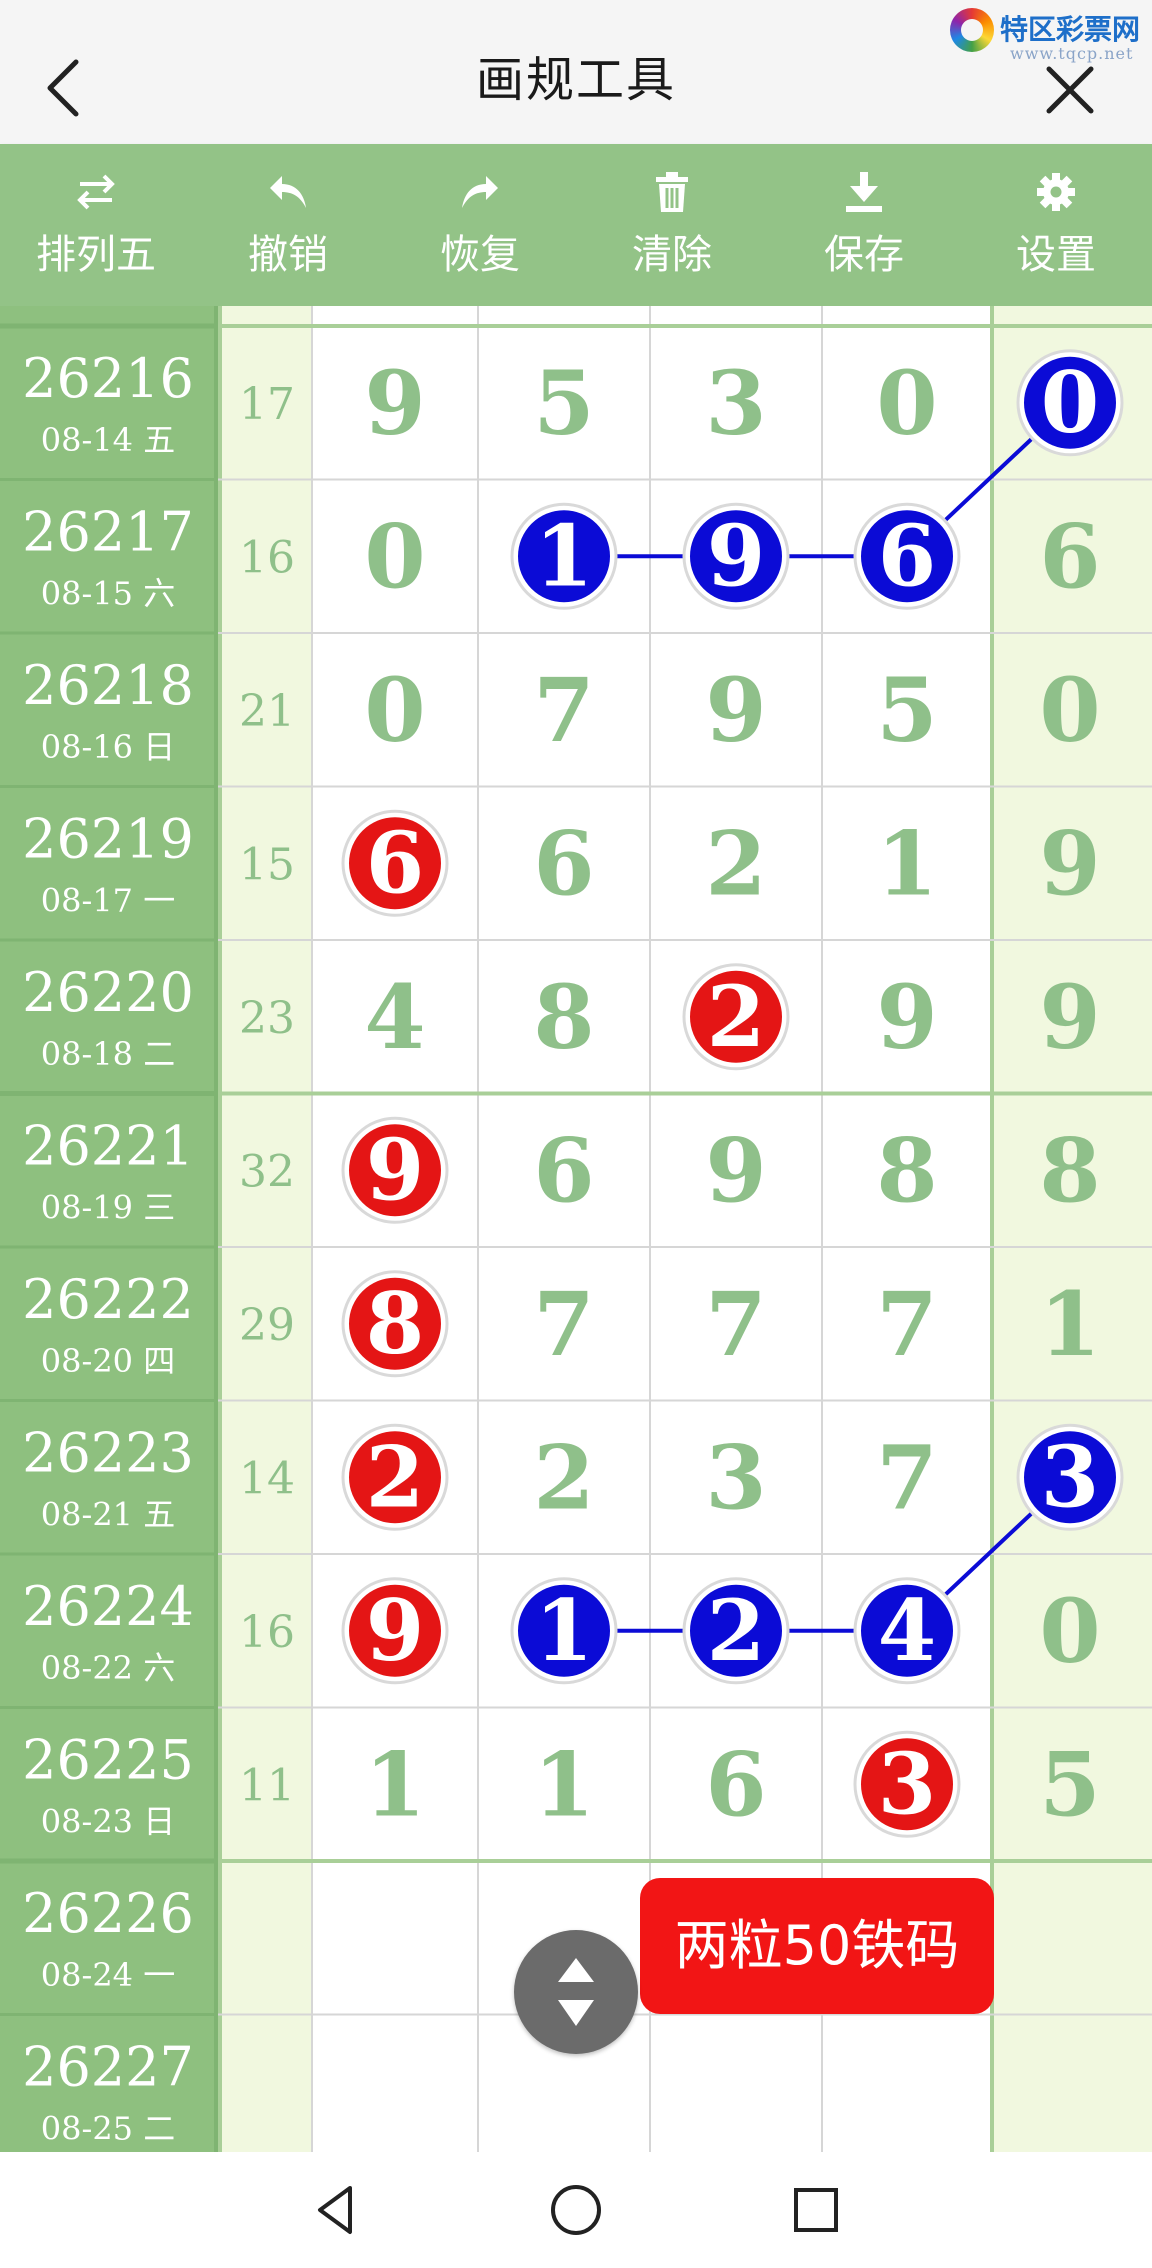  Describe the element at coordinates (672, 225) in the screenshot. I see `clear-button: 清除` at that location.